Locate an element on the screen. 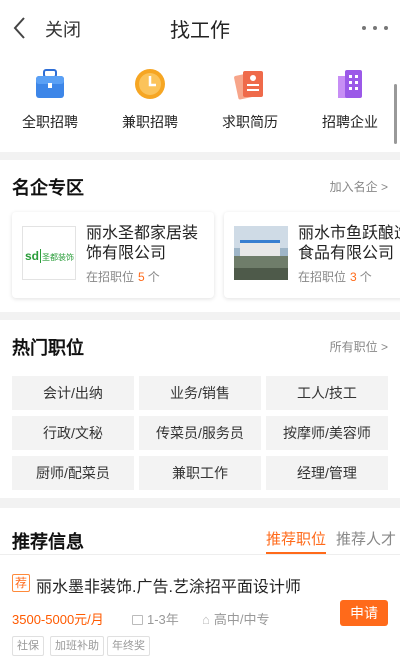 The height and width of the screenshot is (660, 400). quick-label: 招聘企业 is located at coordinates (350, 122).